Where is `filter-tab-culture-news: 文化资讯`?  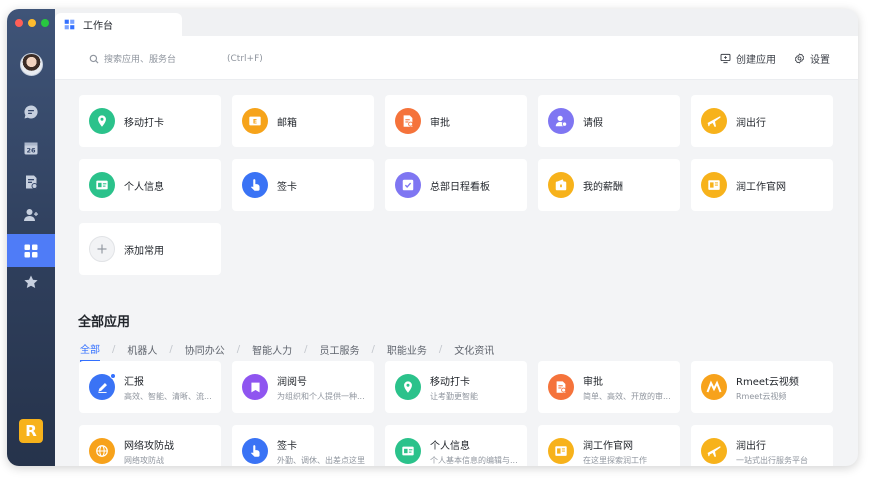
filter-tab-culture-news: 文化资讯 is located at coordinates (474, 351).